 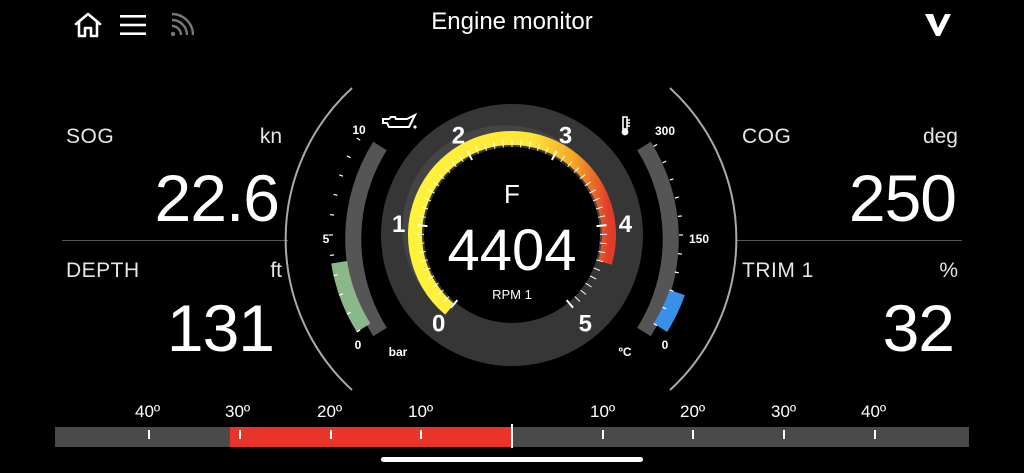 I want to click on rpm-tick-label: 3, so click(x=565, y=135).